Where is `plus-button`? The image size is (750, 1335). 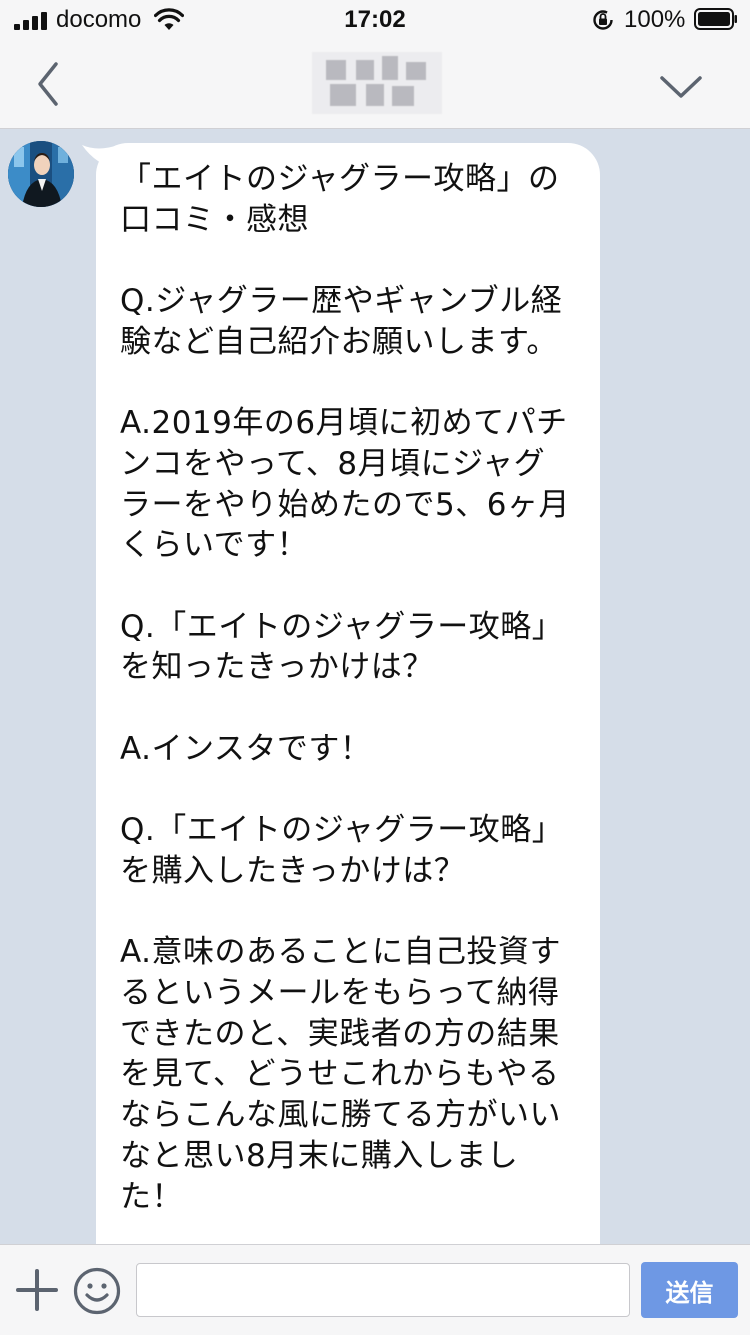 plus-button is located at coordinates (37, 1290).